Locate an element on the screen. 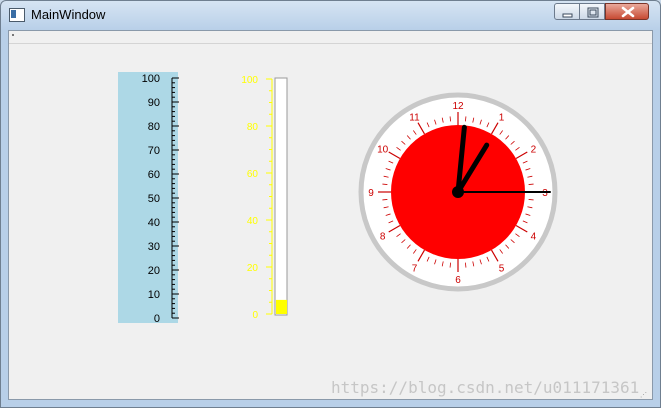  thermometer-tick-label: 80 is located at coordinates (154, 127).